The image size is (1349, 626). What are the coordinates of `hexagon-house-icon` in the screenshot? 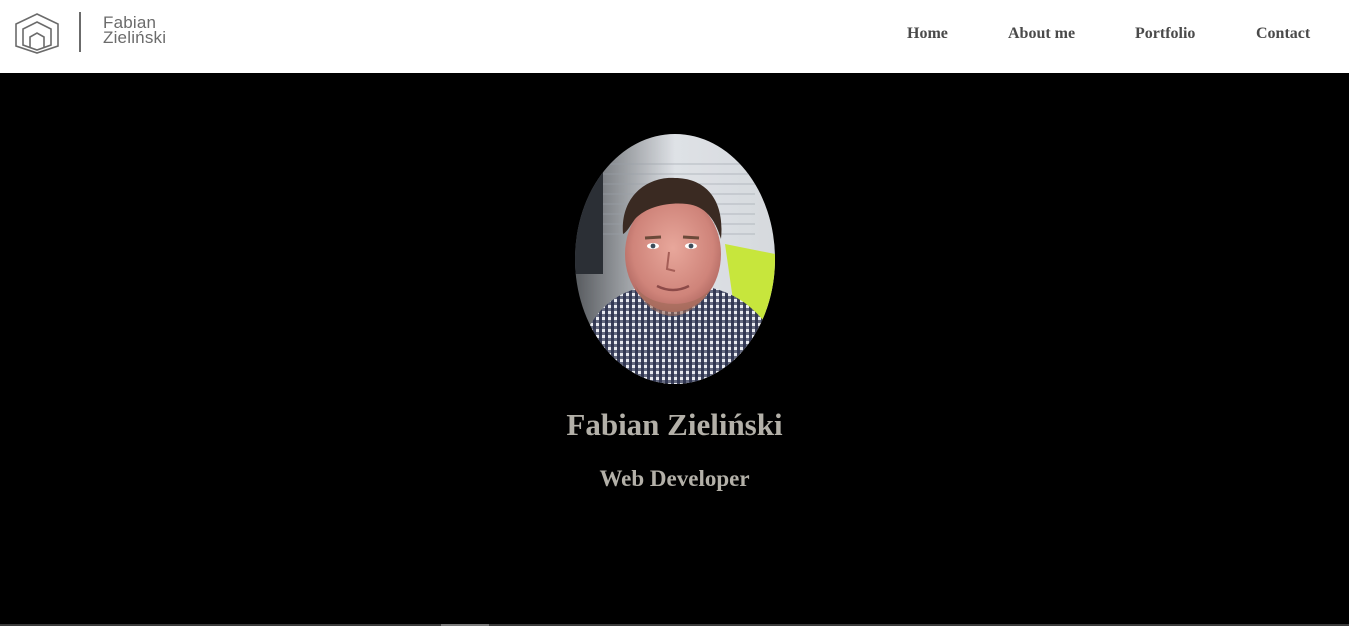 It's located at (37, 33).